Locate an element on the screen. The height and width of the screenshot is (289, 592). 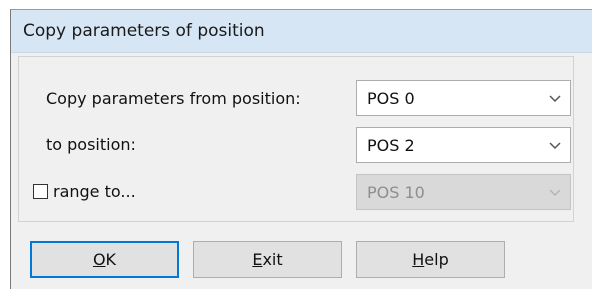
from-position-value: POS 0 is located at coordinates (391, 98).